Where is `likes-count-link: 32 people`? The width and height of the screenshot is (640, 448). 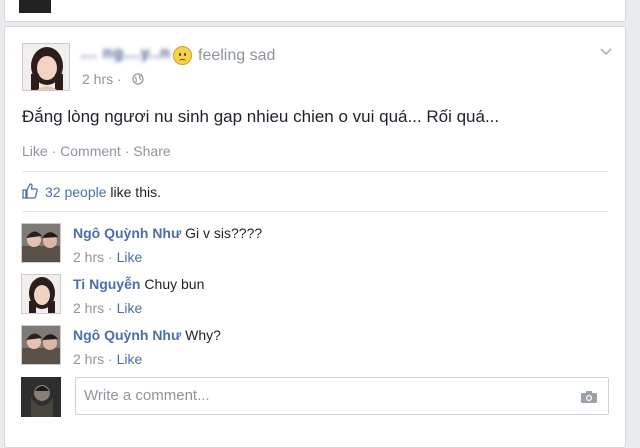
likes-count-link: 32 people is located at coordinates (76, 192).